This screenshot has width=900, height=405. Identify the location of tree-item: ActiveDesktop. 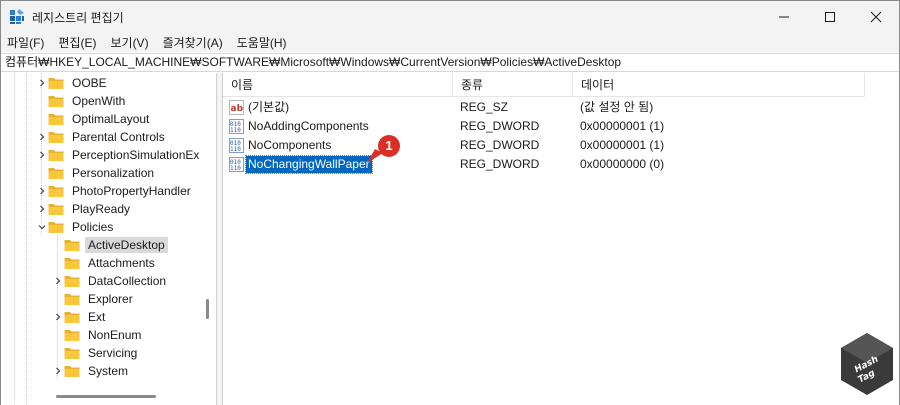
(110, 245).